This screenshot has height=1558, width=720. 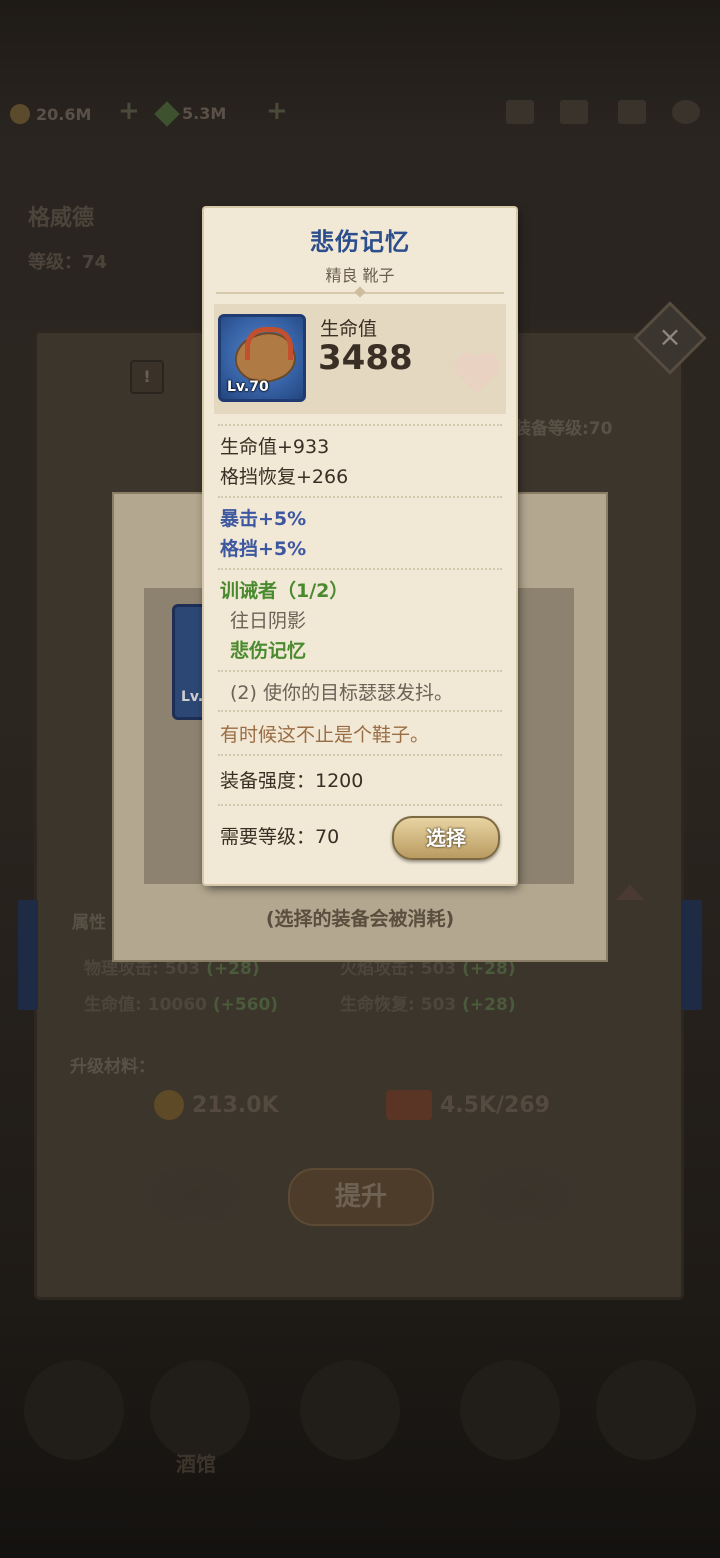 I want to click on item-icon-frame: Lv.70, so click(x=262, y=358).